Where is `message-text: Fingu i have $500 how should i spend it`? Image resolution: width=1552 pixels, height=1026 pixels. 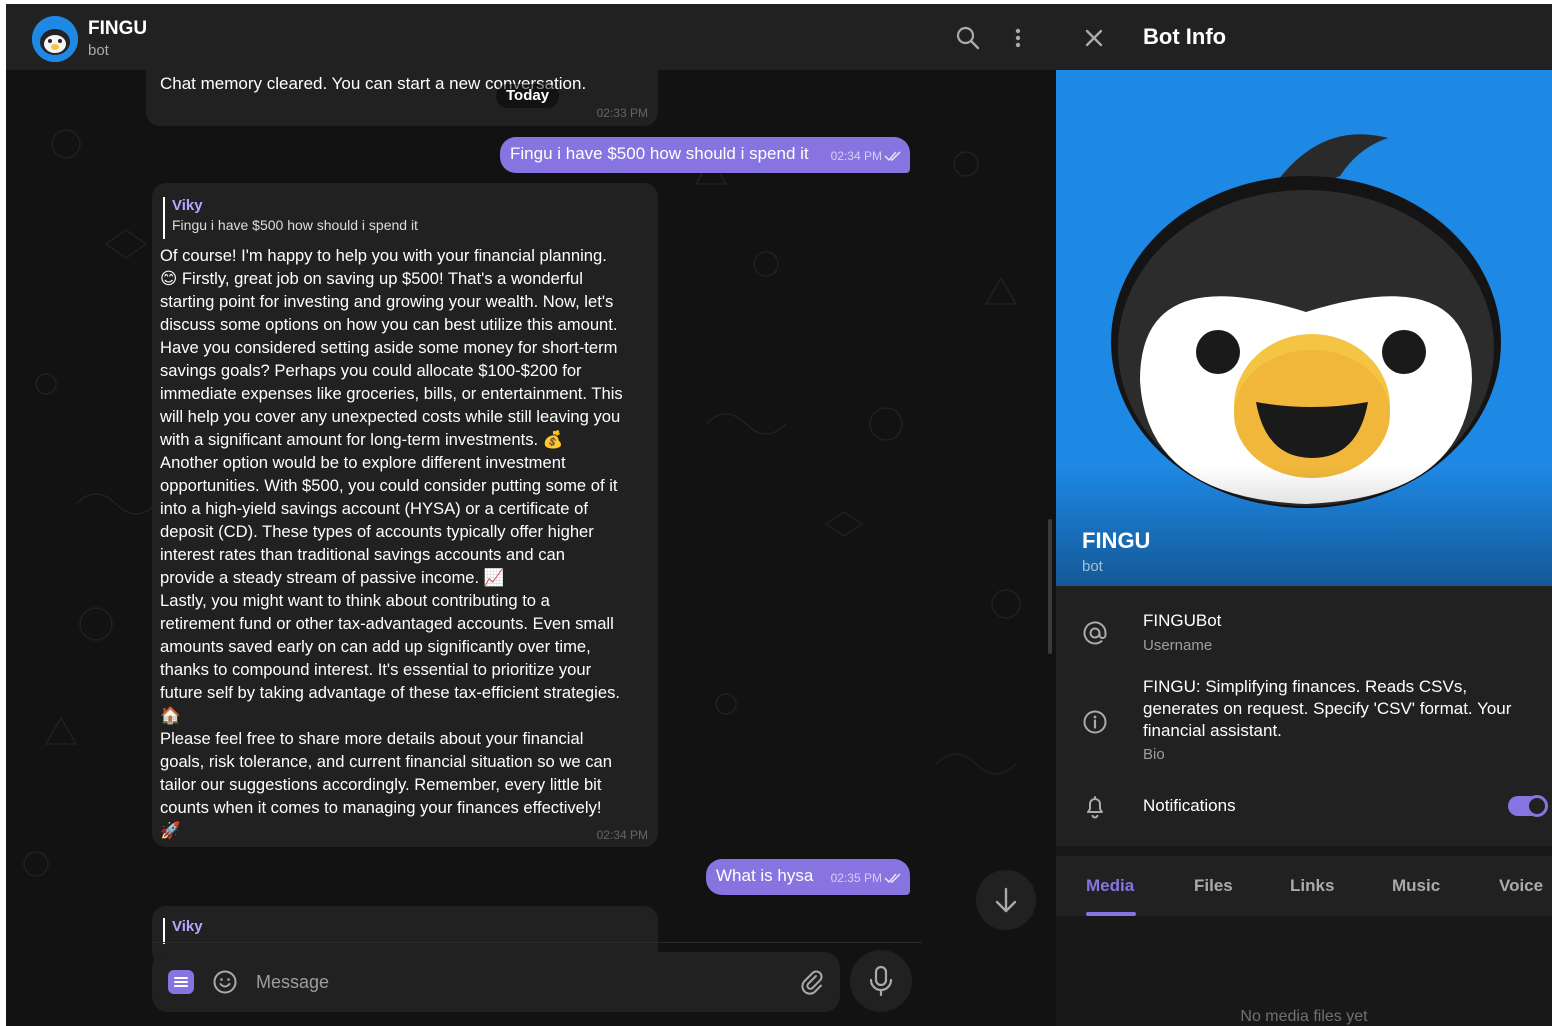
message-text: Fingu i have $500 how should i spend it is located at coordinates (659, 153).